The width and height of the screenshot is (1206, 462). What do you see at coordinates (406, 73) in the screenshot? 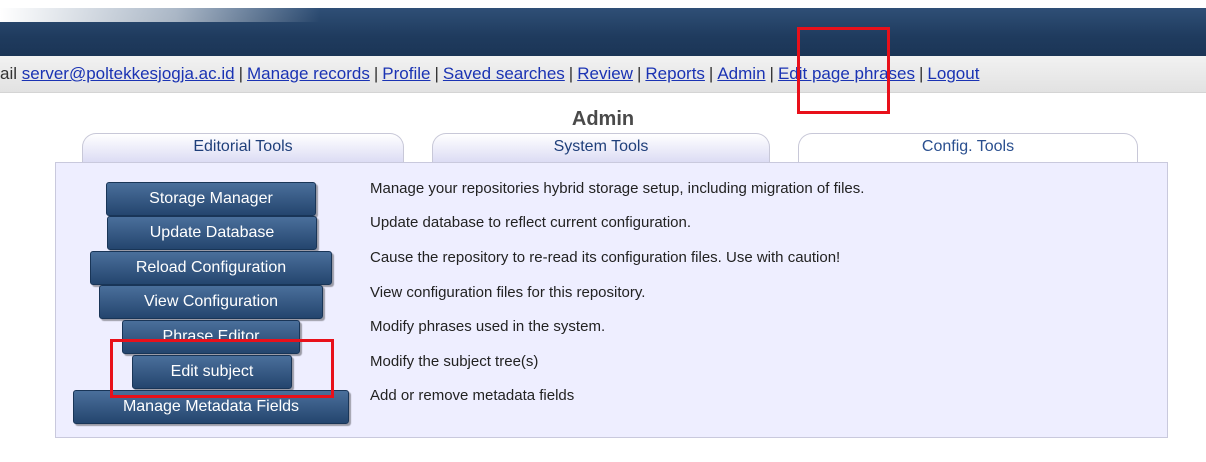
I see `profile-link: Profile` at bounding box center [406, 73].